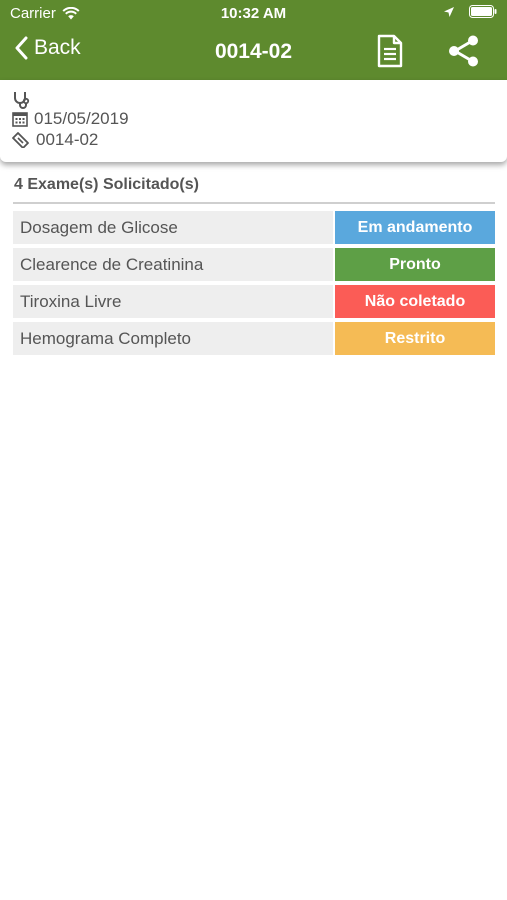  I want to click on battery-icon, so click(483, 11).